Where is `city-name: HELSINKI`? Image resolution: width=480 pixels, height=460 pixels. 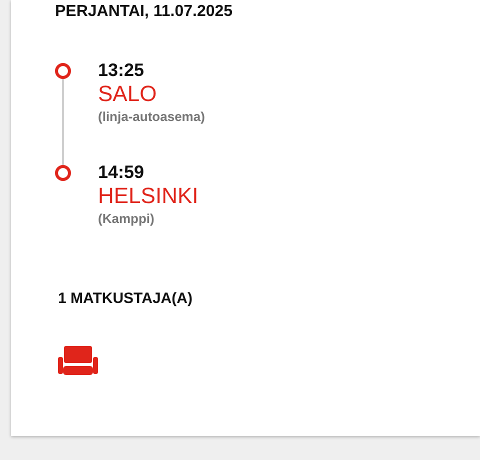
city-name: HELSINKI is located at coordinates (148, 196).